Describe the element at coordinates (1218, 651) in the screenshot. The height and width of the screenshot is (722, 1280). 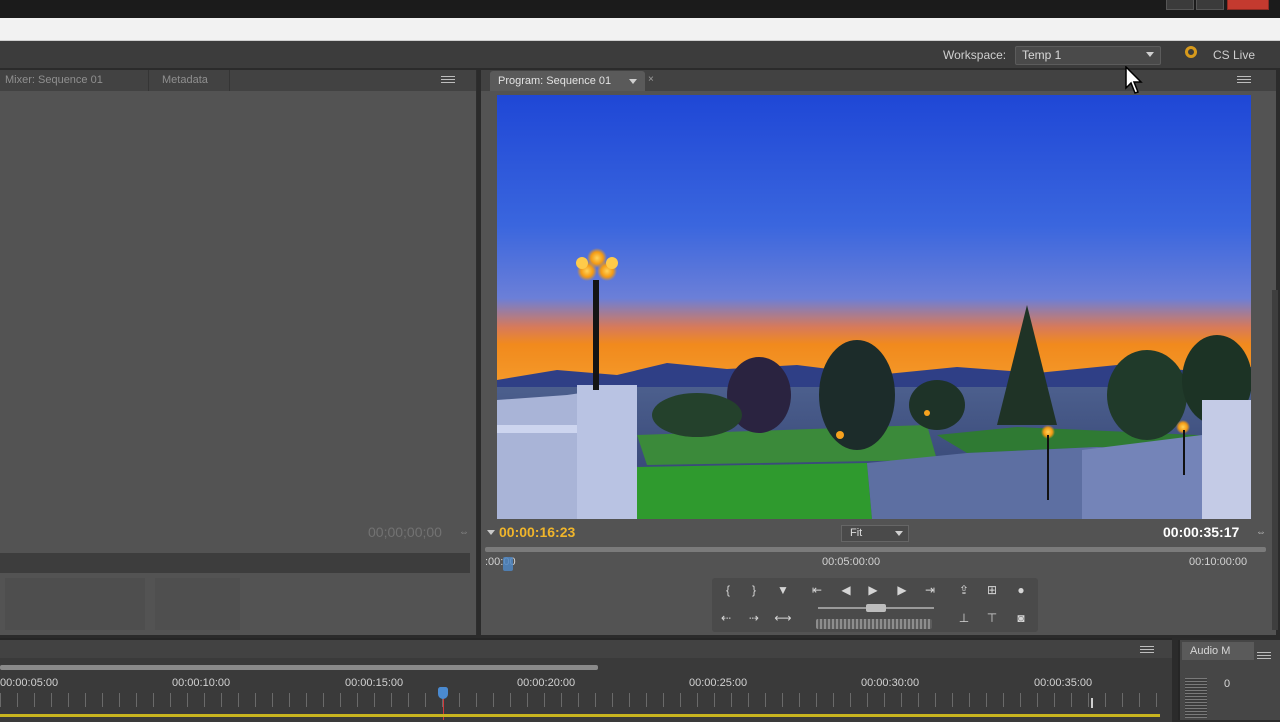
I see `tab-audio-meters: Audio M` at that location.